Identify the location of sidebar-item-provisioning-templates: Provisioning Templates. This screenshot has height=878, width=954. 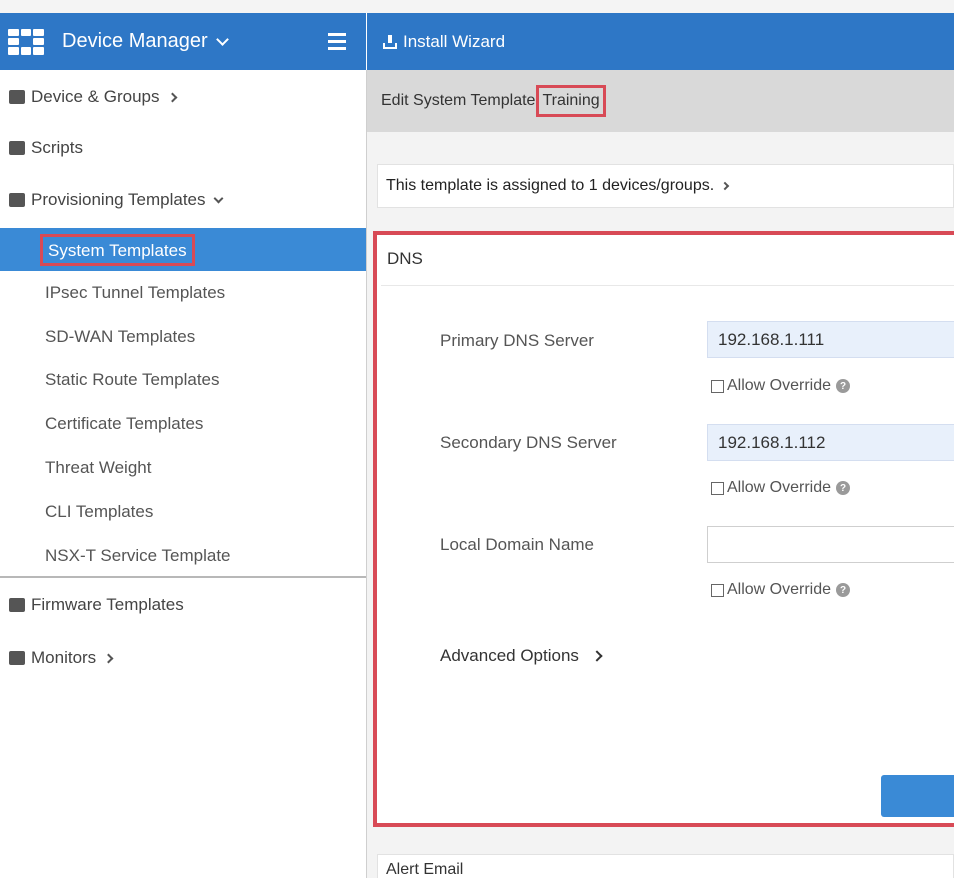
(183, 200).